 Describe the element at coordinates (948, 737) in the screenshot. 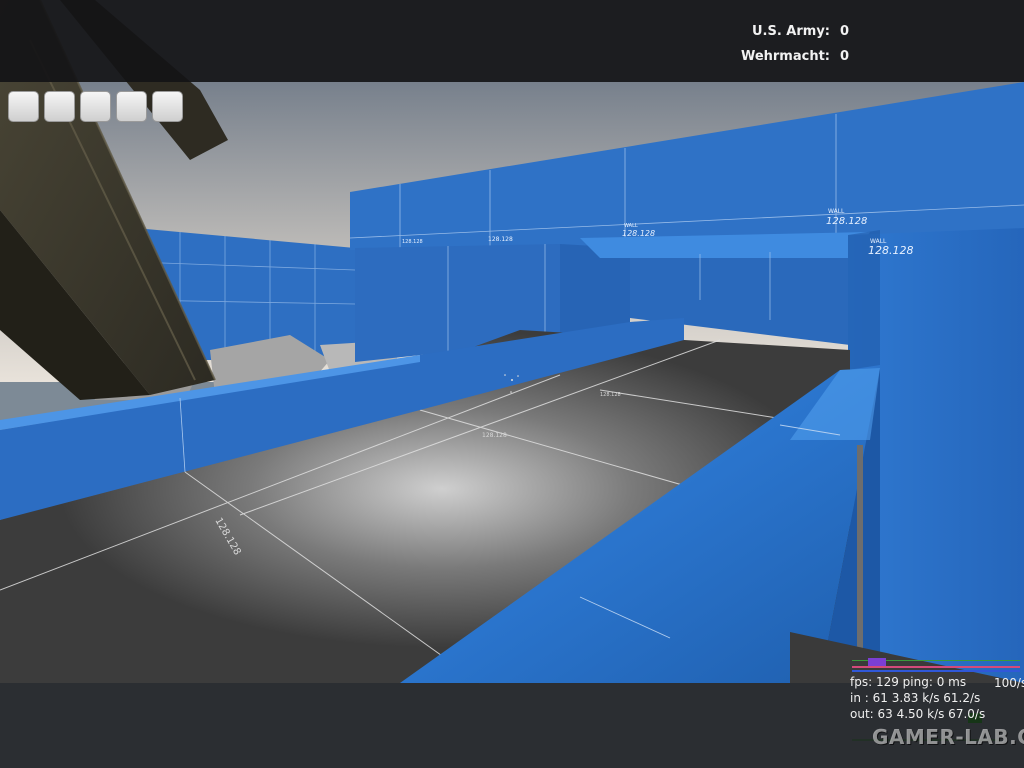

I see `watermark: GAMER-LAB.COM` at that location.